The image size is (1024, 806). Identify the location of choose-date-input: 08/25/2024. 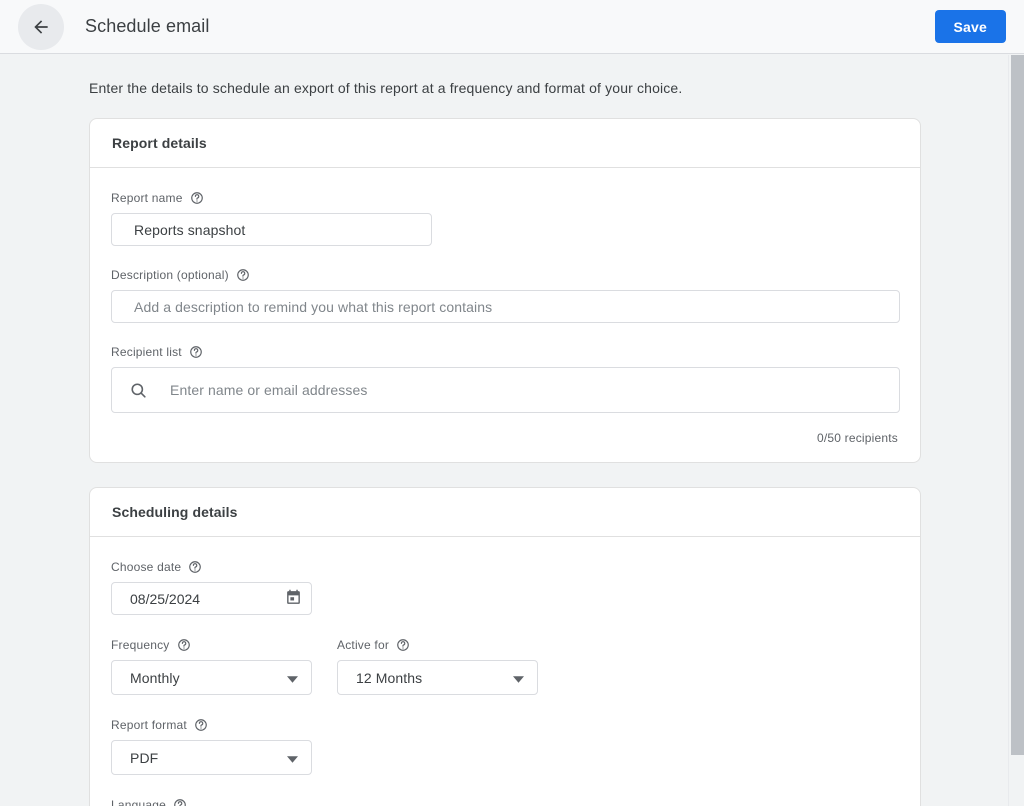
(211, 598).